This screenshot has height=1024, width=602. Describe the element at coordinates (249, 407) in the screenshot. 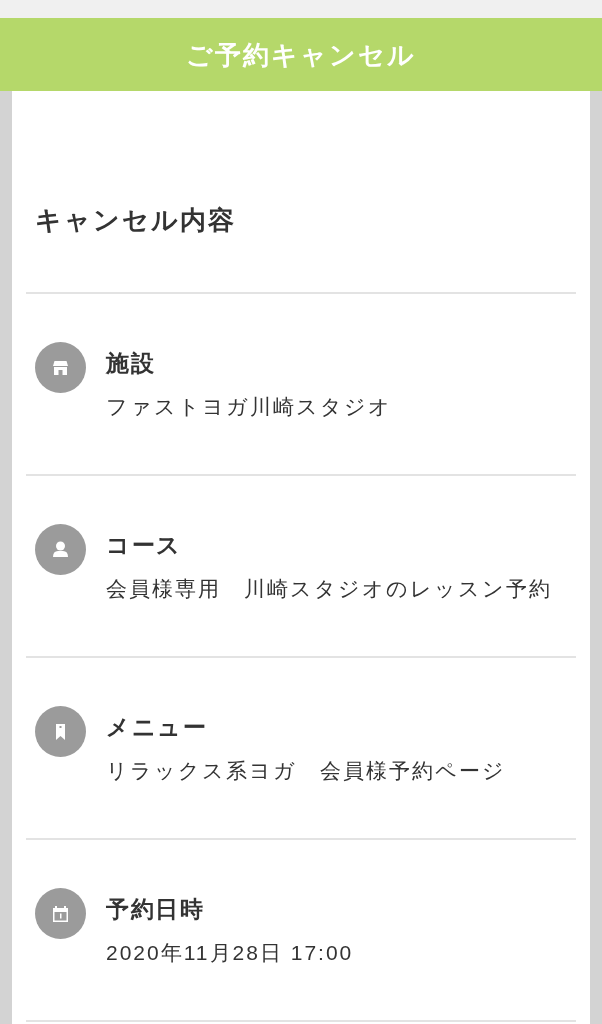

I see `detail-value: ファストヨガ川崎スタジオ` at that location.